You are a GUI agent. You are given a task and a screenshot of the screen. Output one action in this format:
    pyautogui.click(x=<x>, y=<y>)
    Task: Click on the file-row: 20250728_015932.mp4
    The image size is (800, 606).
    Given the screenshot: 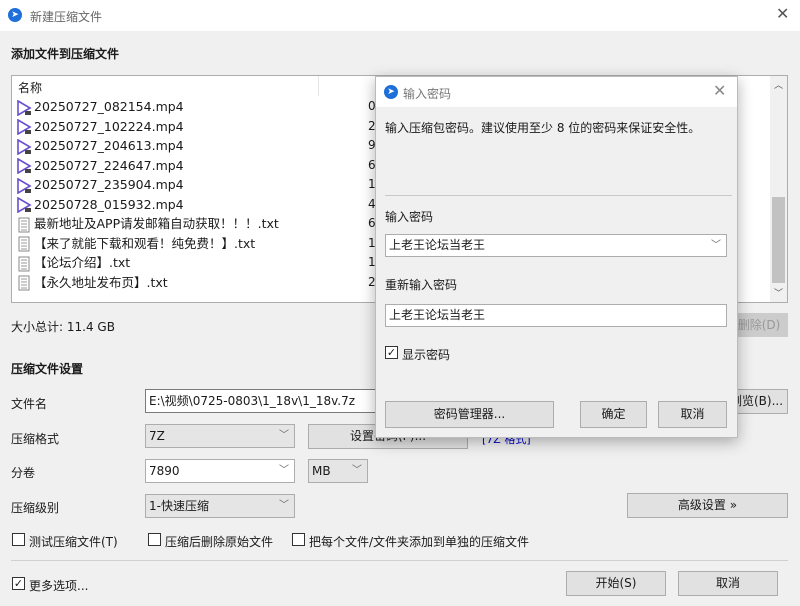 What is the action you would take?
    pyautogui.click(x=100, y=204)
    